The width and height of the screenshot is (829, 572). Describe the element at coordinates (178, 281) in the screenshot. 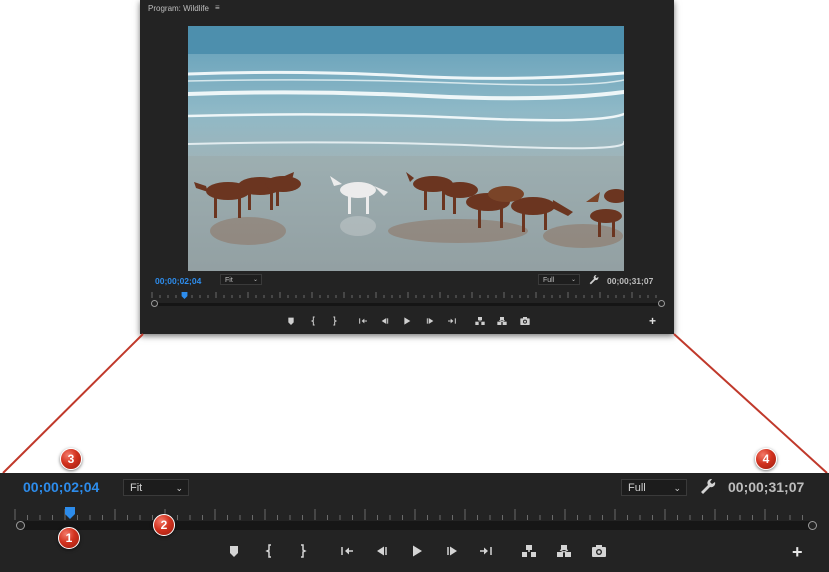

I see `playhead-timecode: 00;00;02;04` at that location.